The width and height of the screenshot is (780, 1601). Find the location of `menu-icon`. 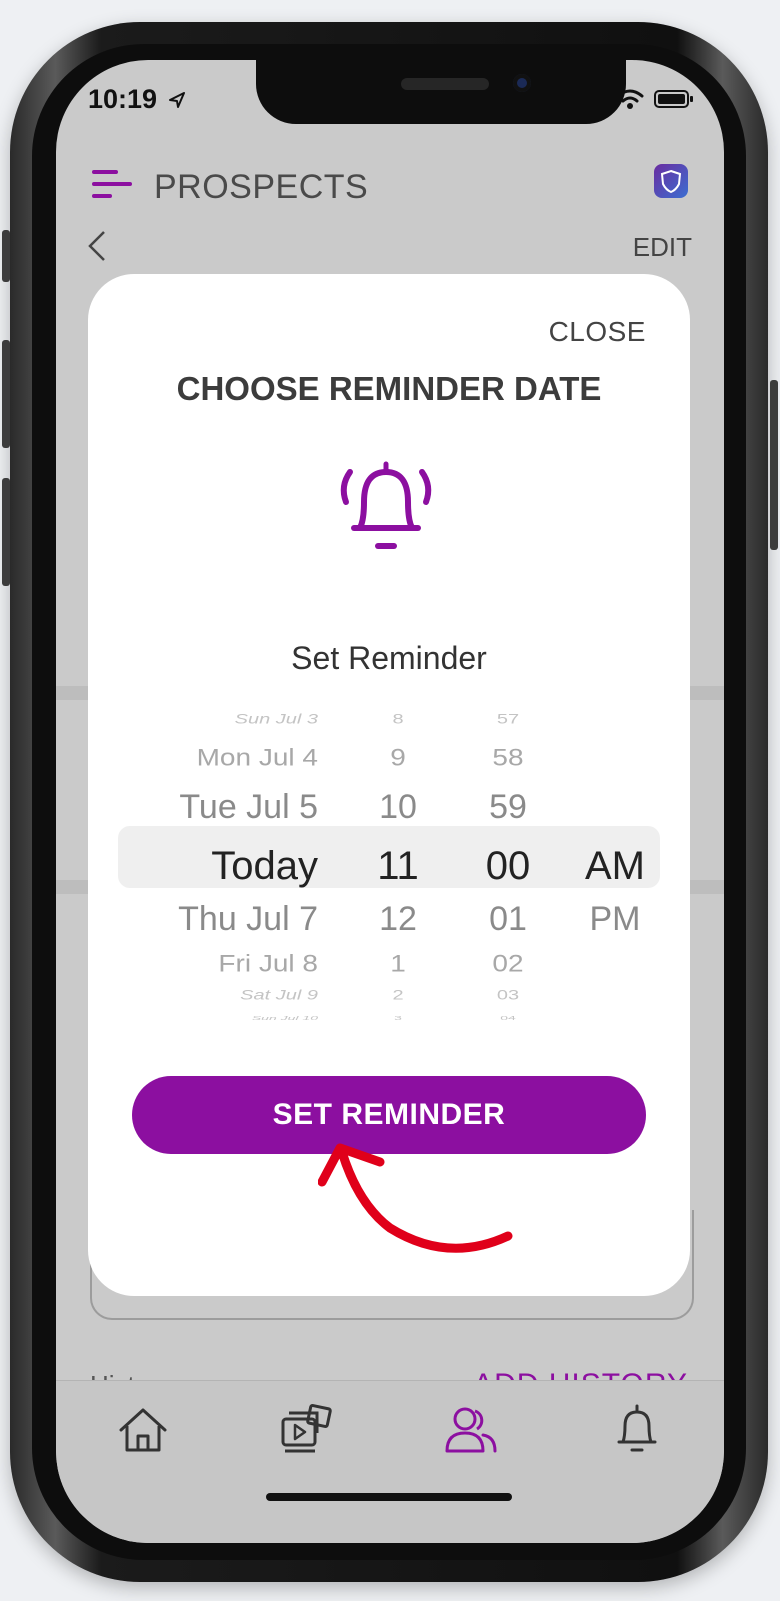

menu-icon is located at coordinates (112, 185).